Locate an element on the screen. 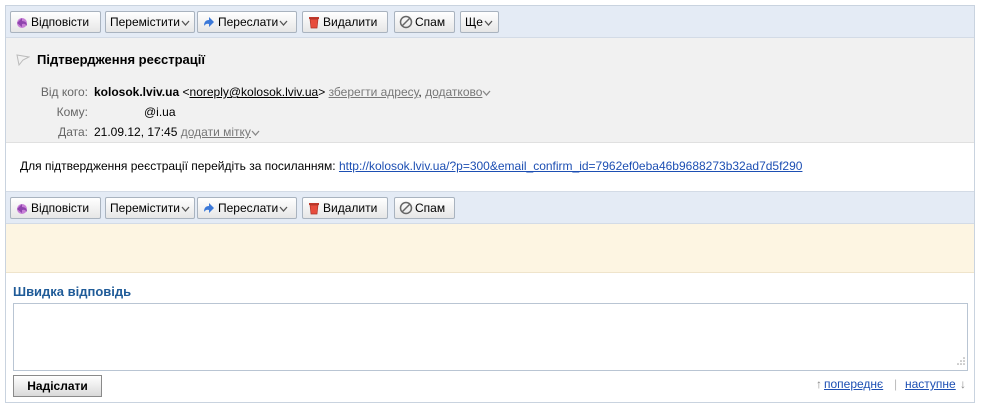 The height and width of the screenshot is (405, 983). save-address-link: зберегти адресу is located at coordinates (374, 92).